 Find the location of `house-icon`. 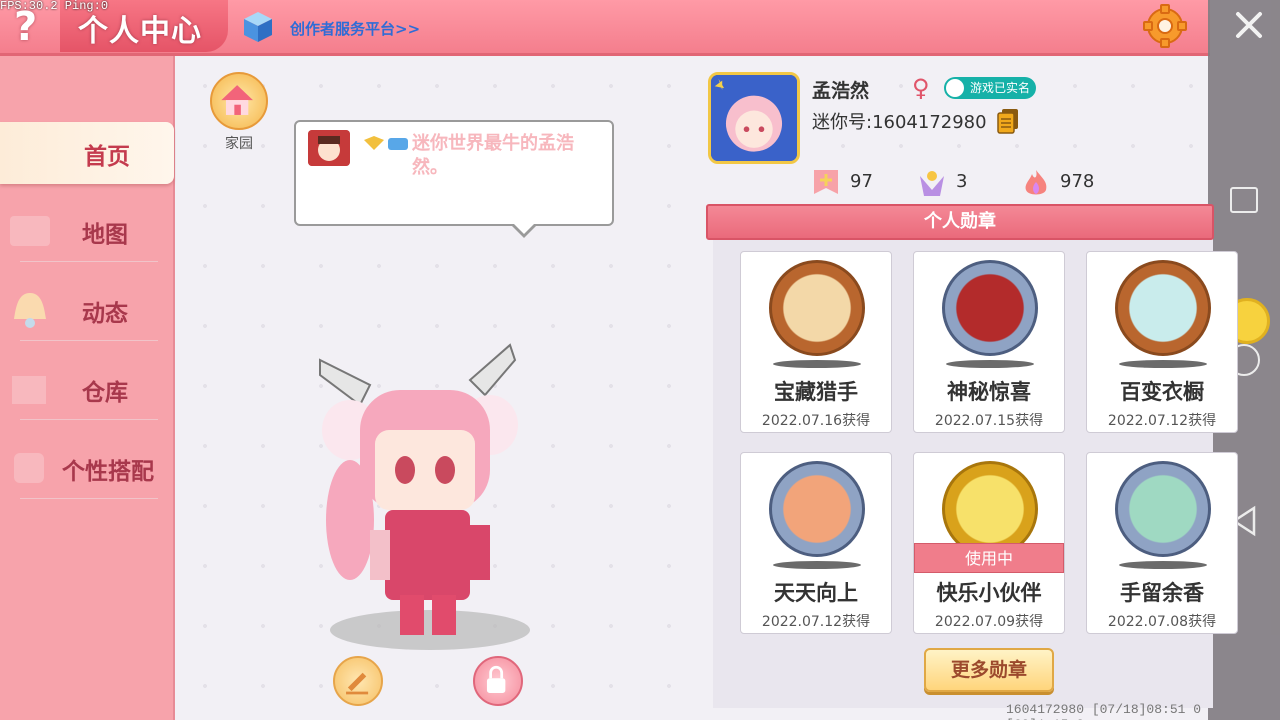

house-icon is located at coordinates (237, 100).